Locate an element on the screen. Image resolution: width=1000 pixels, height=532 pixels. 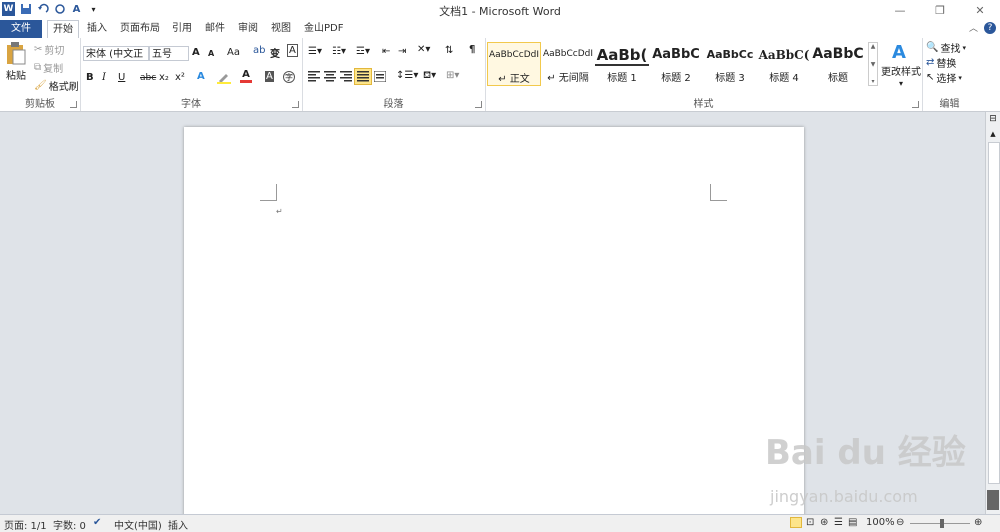
select-button: ↖ 选择 ▾ is located at coordinates (944, 77).